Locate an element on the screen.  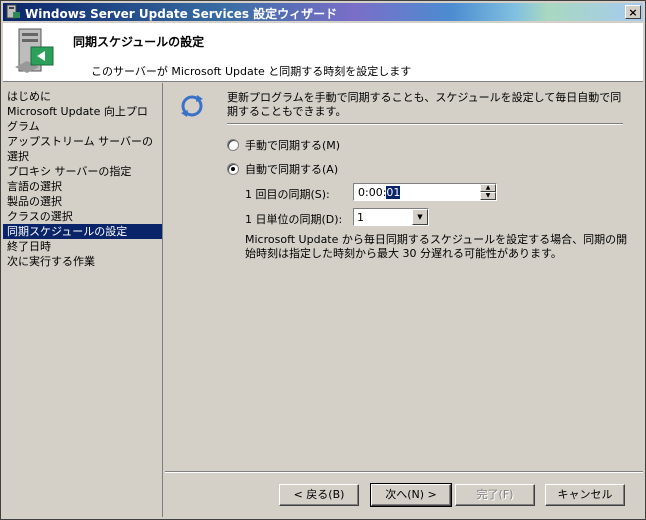
manual-sync-option: 手動で同期する(M) is located at coordinates (283, 145).